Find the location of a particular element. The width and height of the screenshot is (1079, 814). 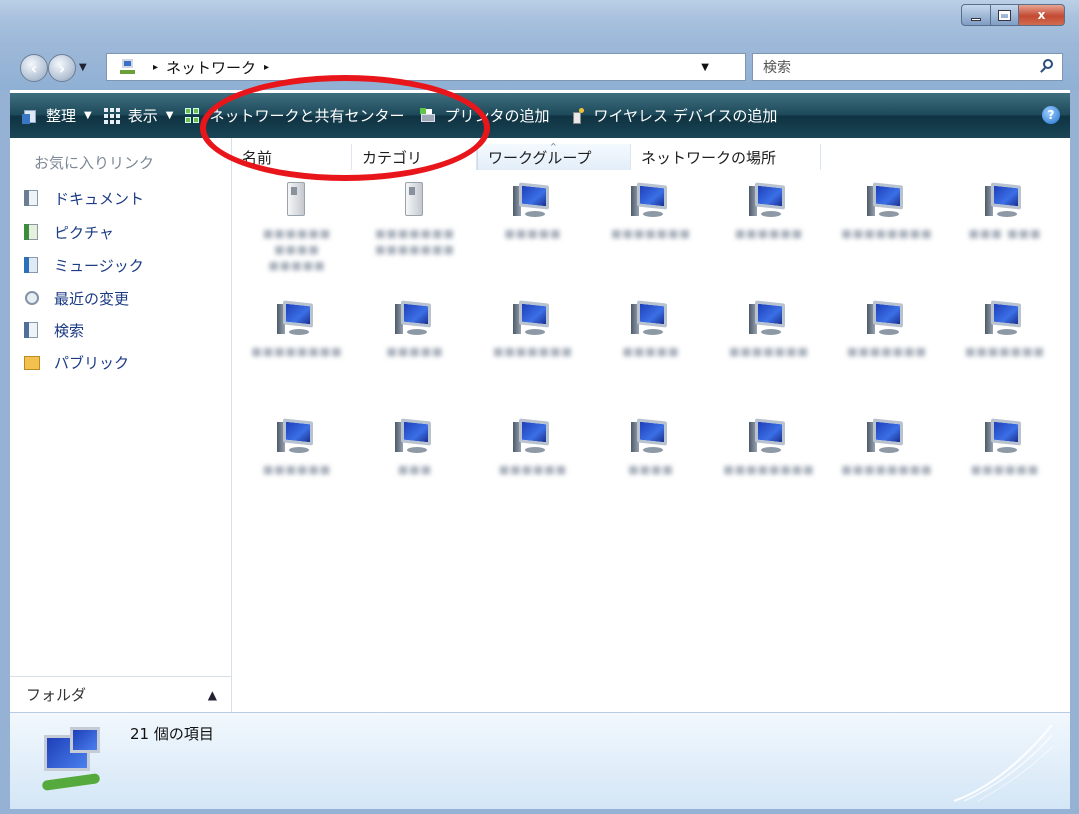

column-headers: 名前 カテゴリ ^ ワークグループ ネットワークの場所 is located at coordinates (526, 156).